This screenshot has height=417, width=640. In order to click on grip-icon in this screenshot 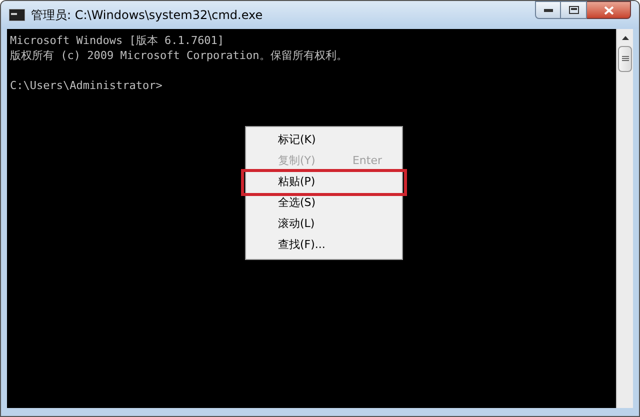, I will do `click(625, 59)`.